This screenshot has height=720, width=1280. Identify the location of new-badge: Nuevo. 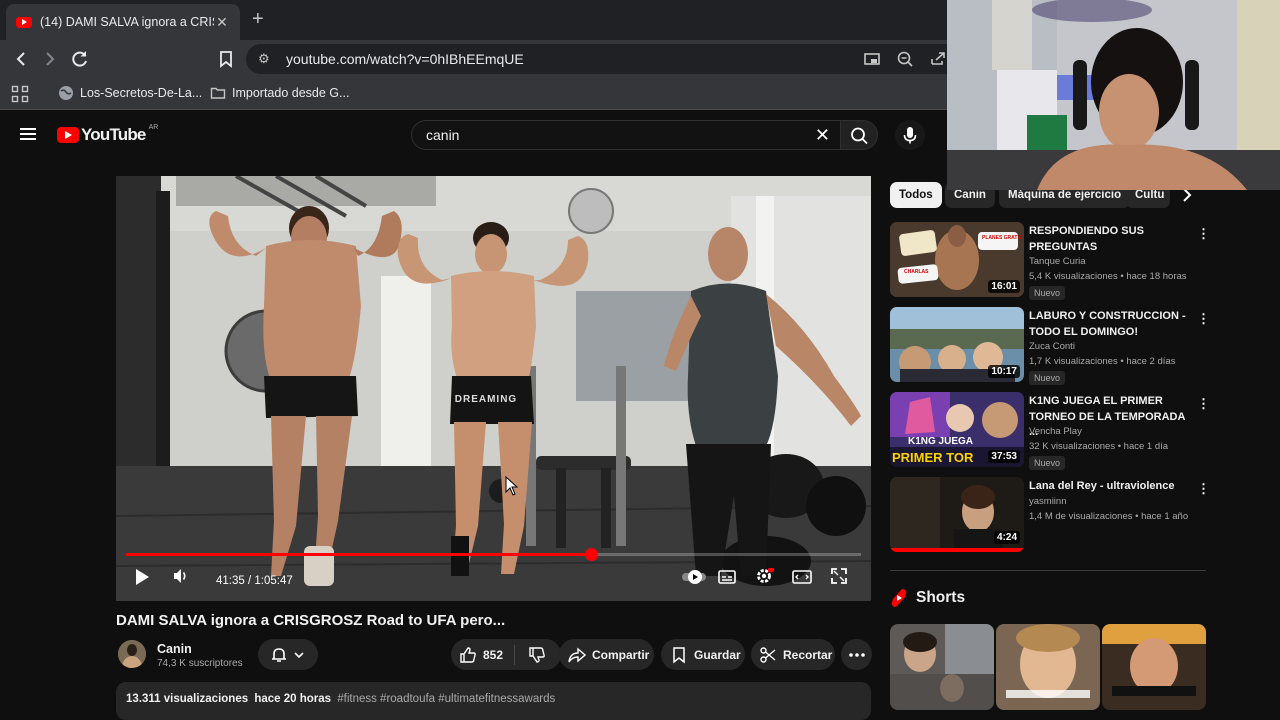
(1047, 293).